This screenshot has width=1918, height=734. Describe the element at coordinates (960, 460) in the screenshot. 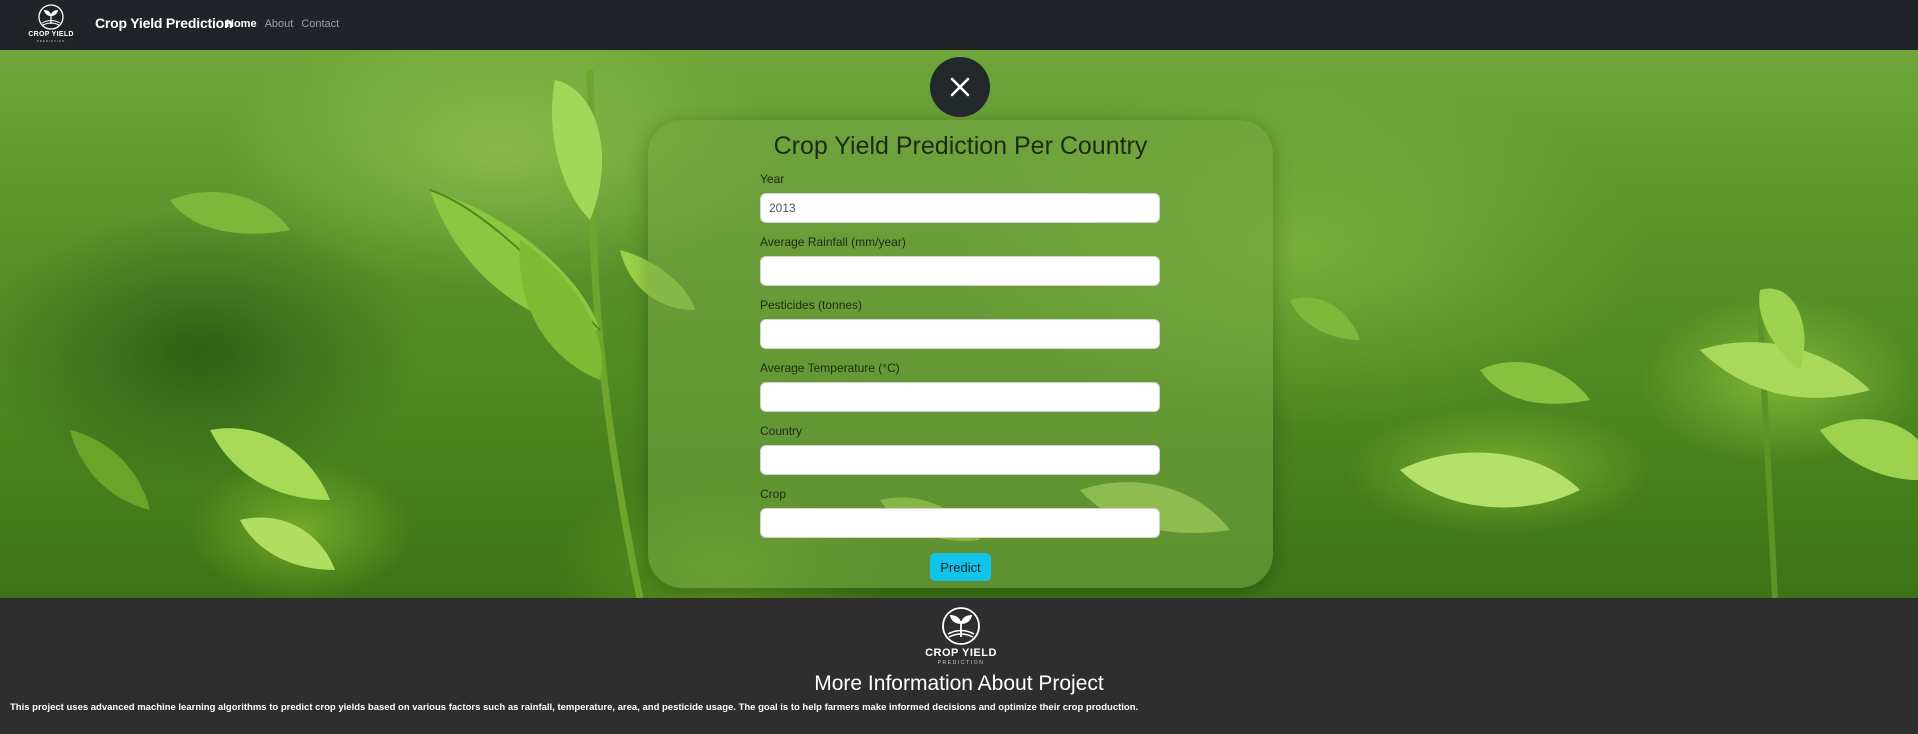

I see `country-input` at that location.